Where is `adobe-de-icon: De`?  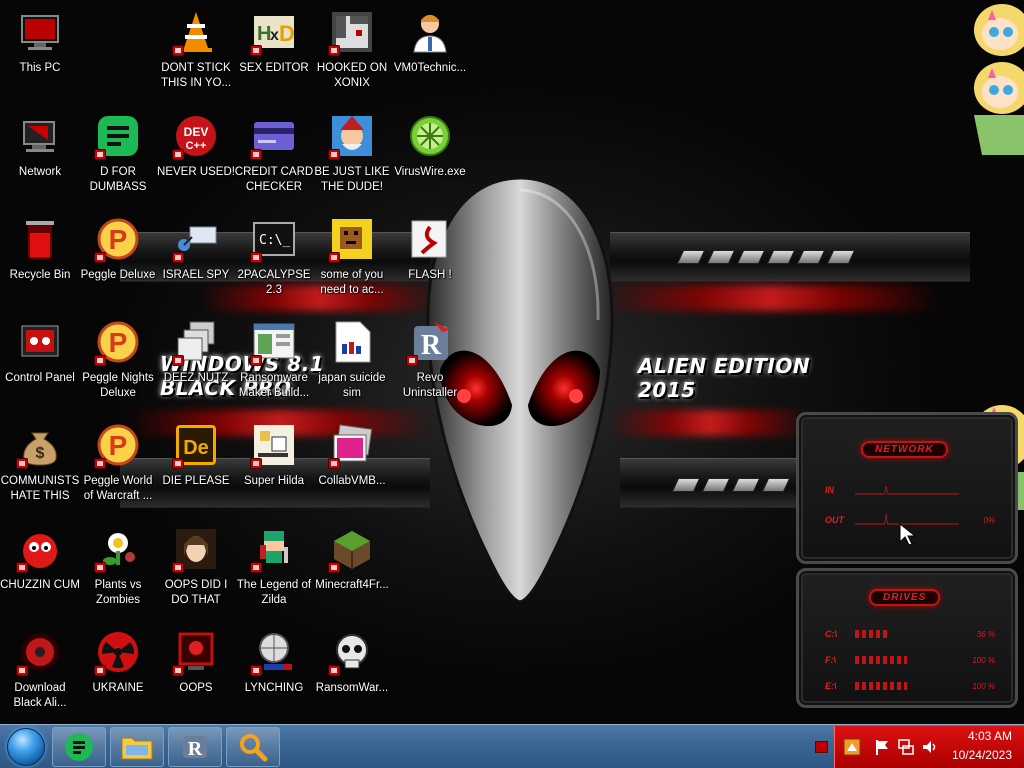
adobe-de-icon: De is located at coordinates (196, 445).